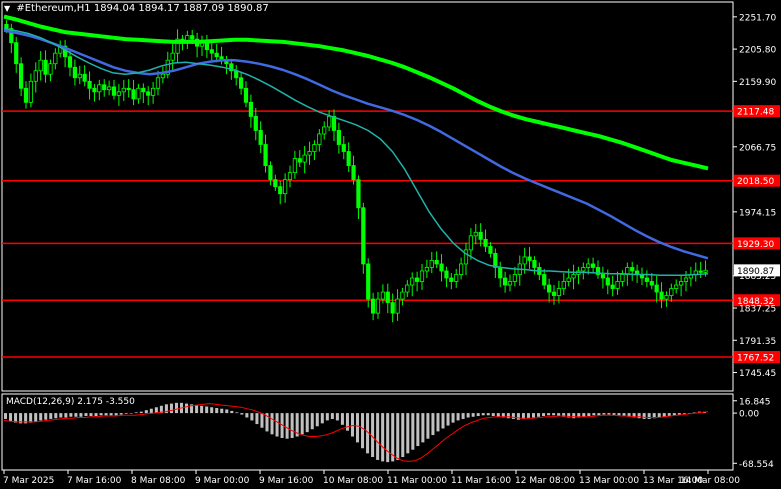 This screenshot has width=781, height=489. I want to click on price-tick-label: 2066.75, so click(757, 148).